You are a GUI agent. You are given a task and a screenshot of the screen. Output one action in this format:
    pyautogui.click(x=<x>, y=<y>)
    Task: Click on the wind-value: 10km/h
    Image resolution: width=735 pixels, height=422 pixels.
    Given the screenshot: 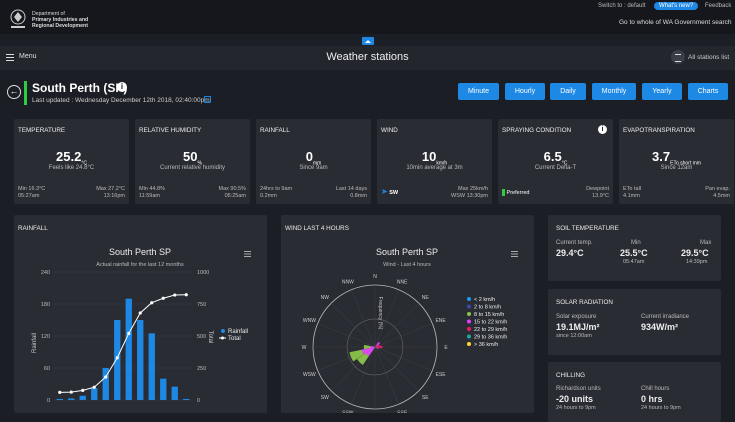 What is the action you would take?
    pyautogui.click(x=434, y=158)
    